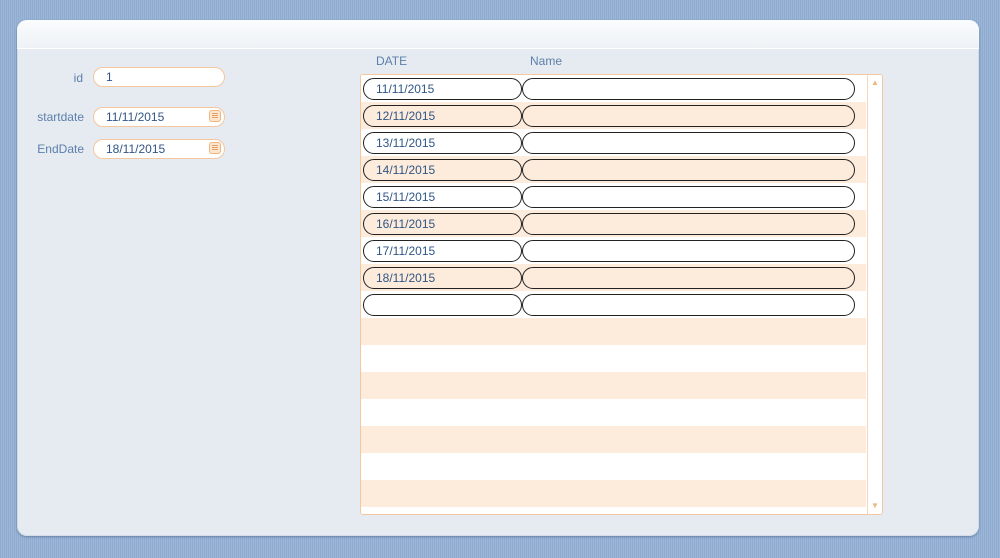 Image resolution: width=1000 pixels, height=558 pixels. Describe the element at coordinates (442, 278) in the screenshot. I see `date-cell: 18/11/2015` at that location.